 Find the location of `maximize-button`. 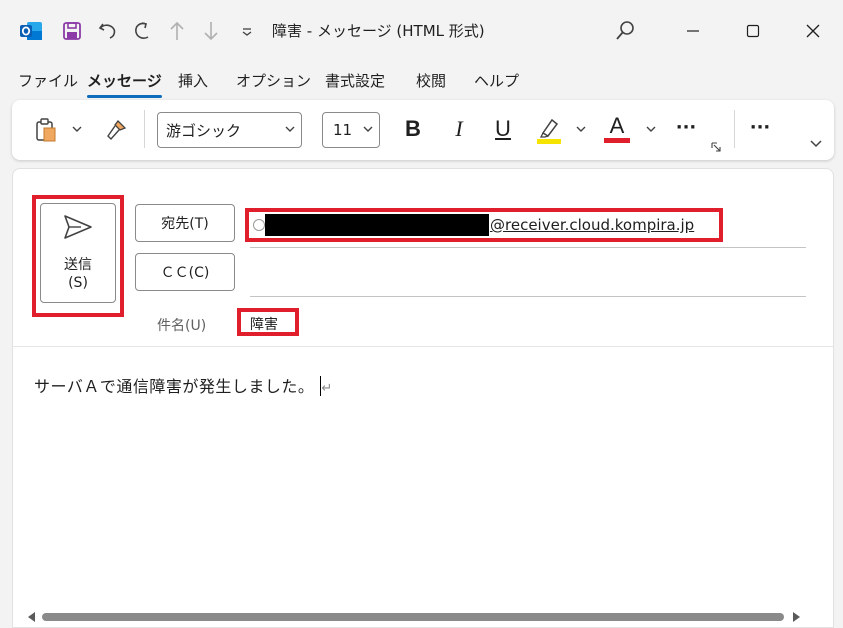

maximize-button is located at coordinates (753, 31).